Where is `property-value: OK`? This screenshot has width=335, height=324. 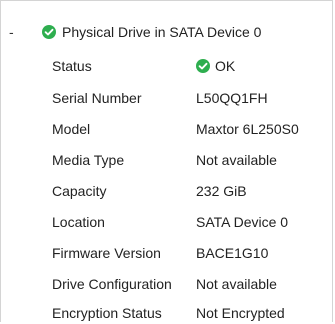
property-value: OK is located at coordinates (215, 66).